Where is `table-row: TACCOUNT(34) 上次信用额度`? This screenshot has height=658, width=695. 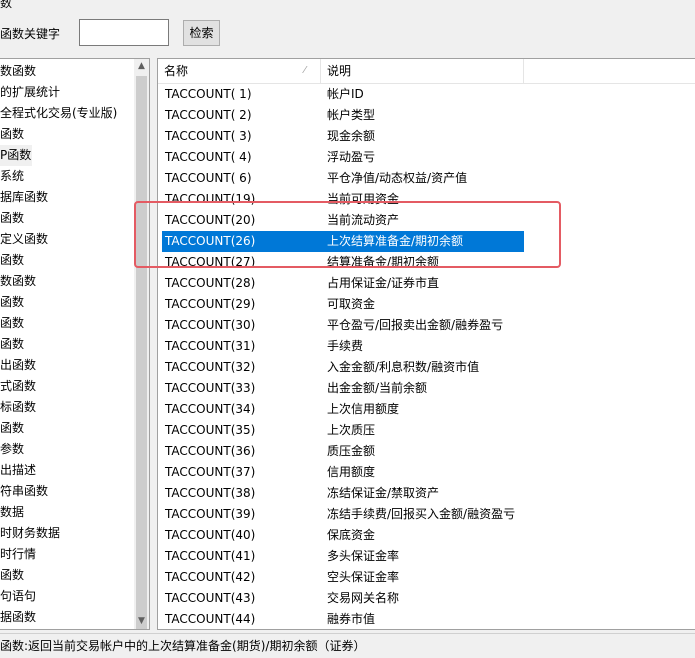
table-row: TACCOUNT(34) 上次信用额度 is located at coordinates (426, 409).